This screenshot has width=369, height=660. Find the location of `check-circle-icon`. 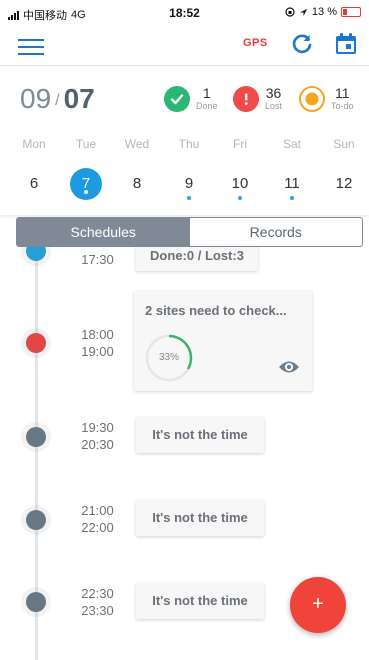

check-circle-icon is located at coordinates (177, 98).